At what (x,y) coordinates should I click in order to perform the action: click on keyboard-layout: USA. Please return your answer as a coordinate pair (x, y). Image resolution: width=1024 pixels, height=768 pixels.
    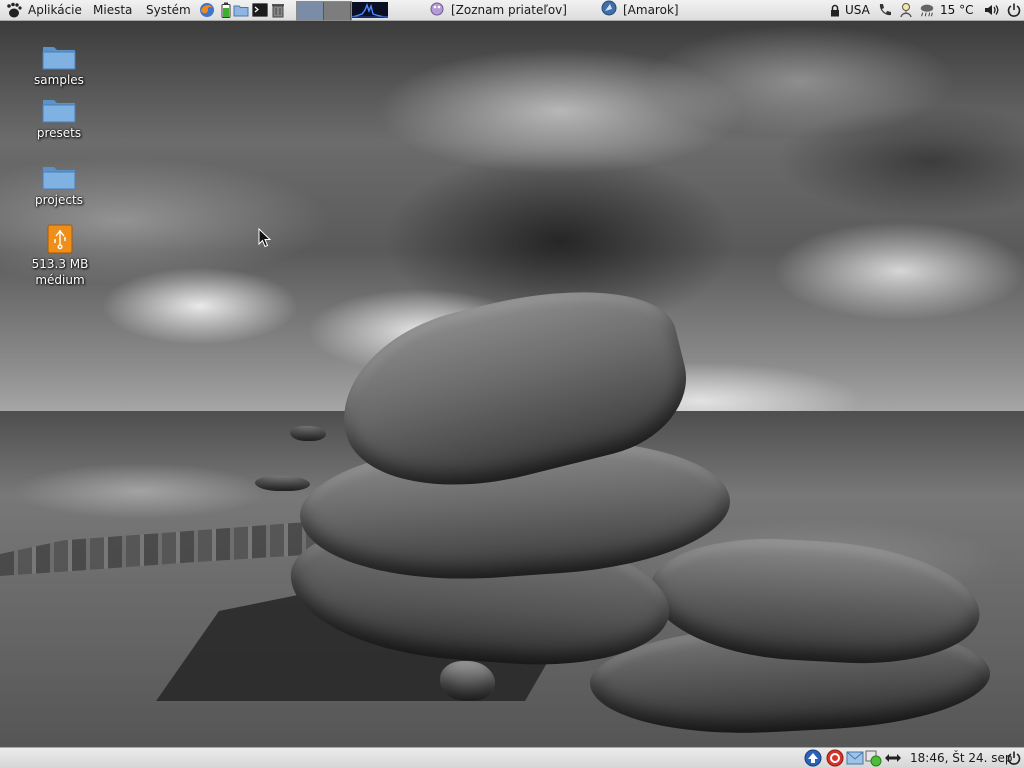
    Looking at the image, I should click on (857, 10).